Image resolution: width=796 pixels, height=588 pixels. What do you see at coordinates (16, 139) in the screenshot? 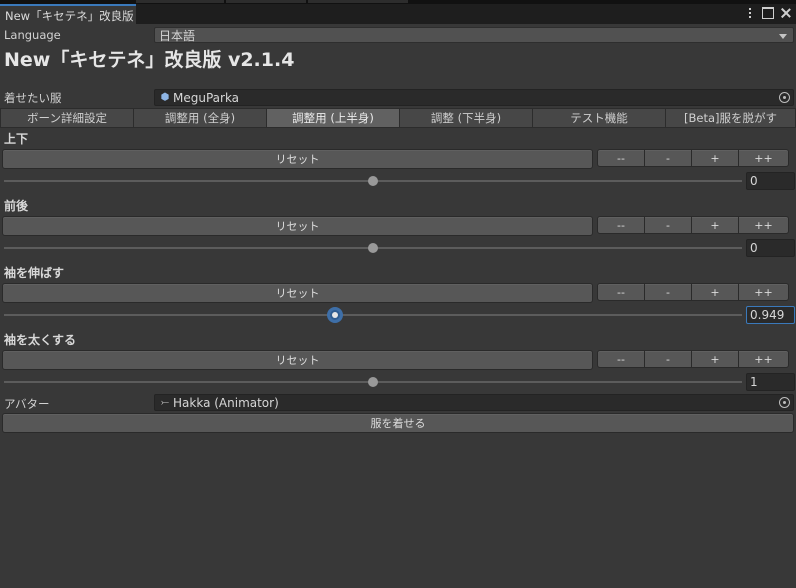
I see `section-label: 上下` at bounding box center [16, 139].